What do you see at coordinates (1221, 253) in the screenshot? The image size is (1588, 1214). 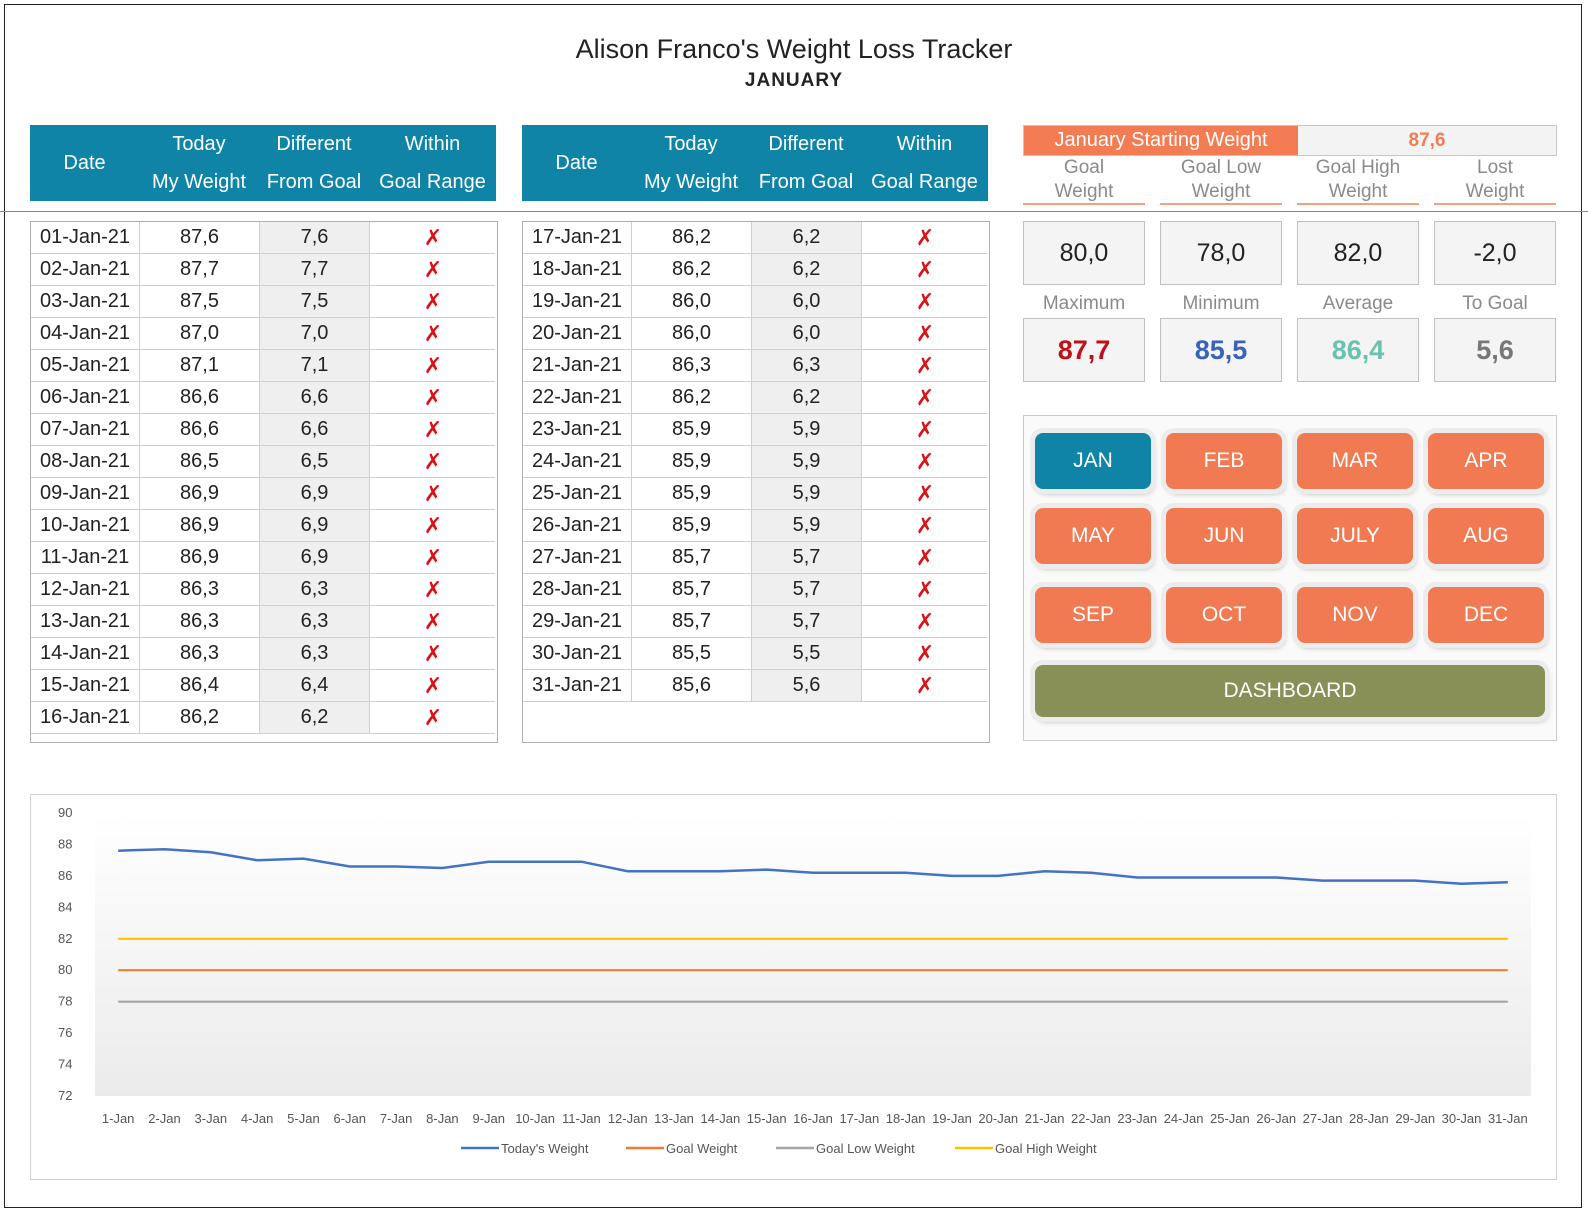 I see `stat-value: 78,0` at bounding box center [1221, 253].